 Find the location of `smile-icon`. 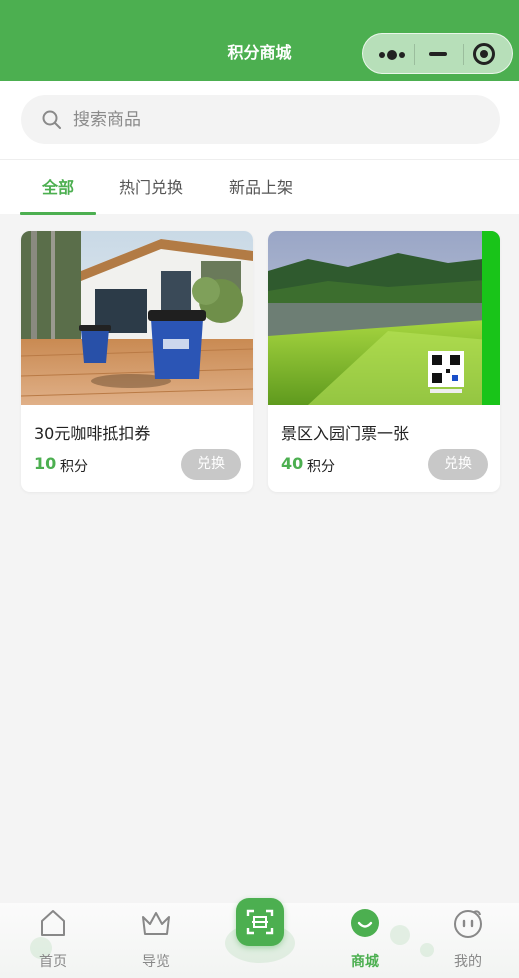

smile-icon is located at coordinates (365, 923).